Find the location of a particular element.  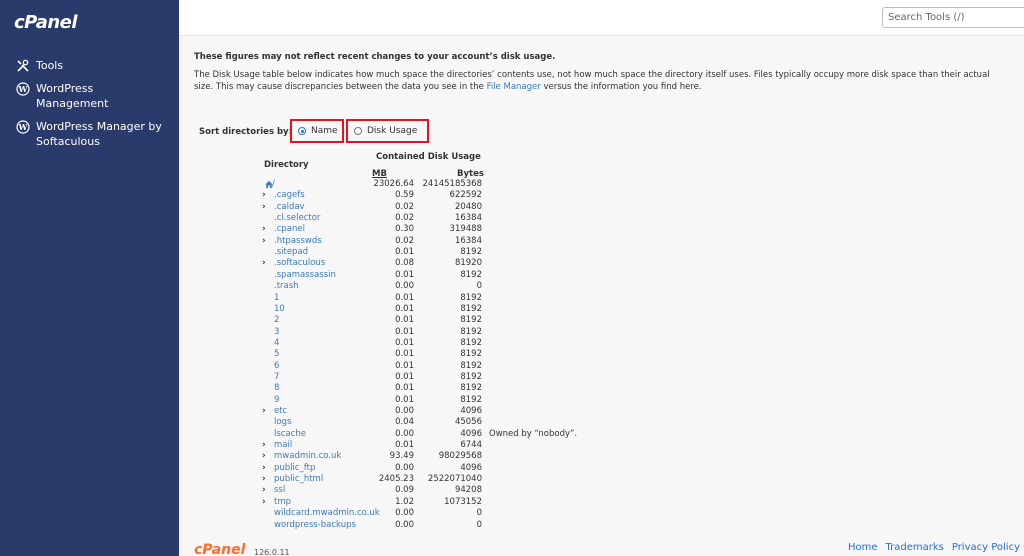

directory-name: .cagefs is located at coordinates (289, 195).